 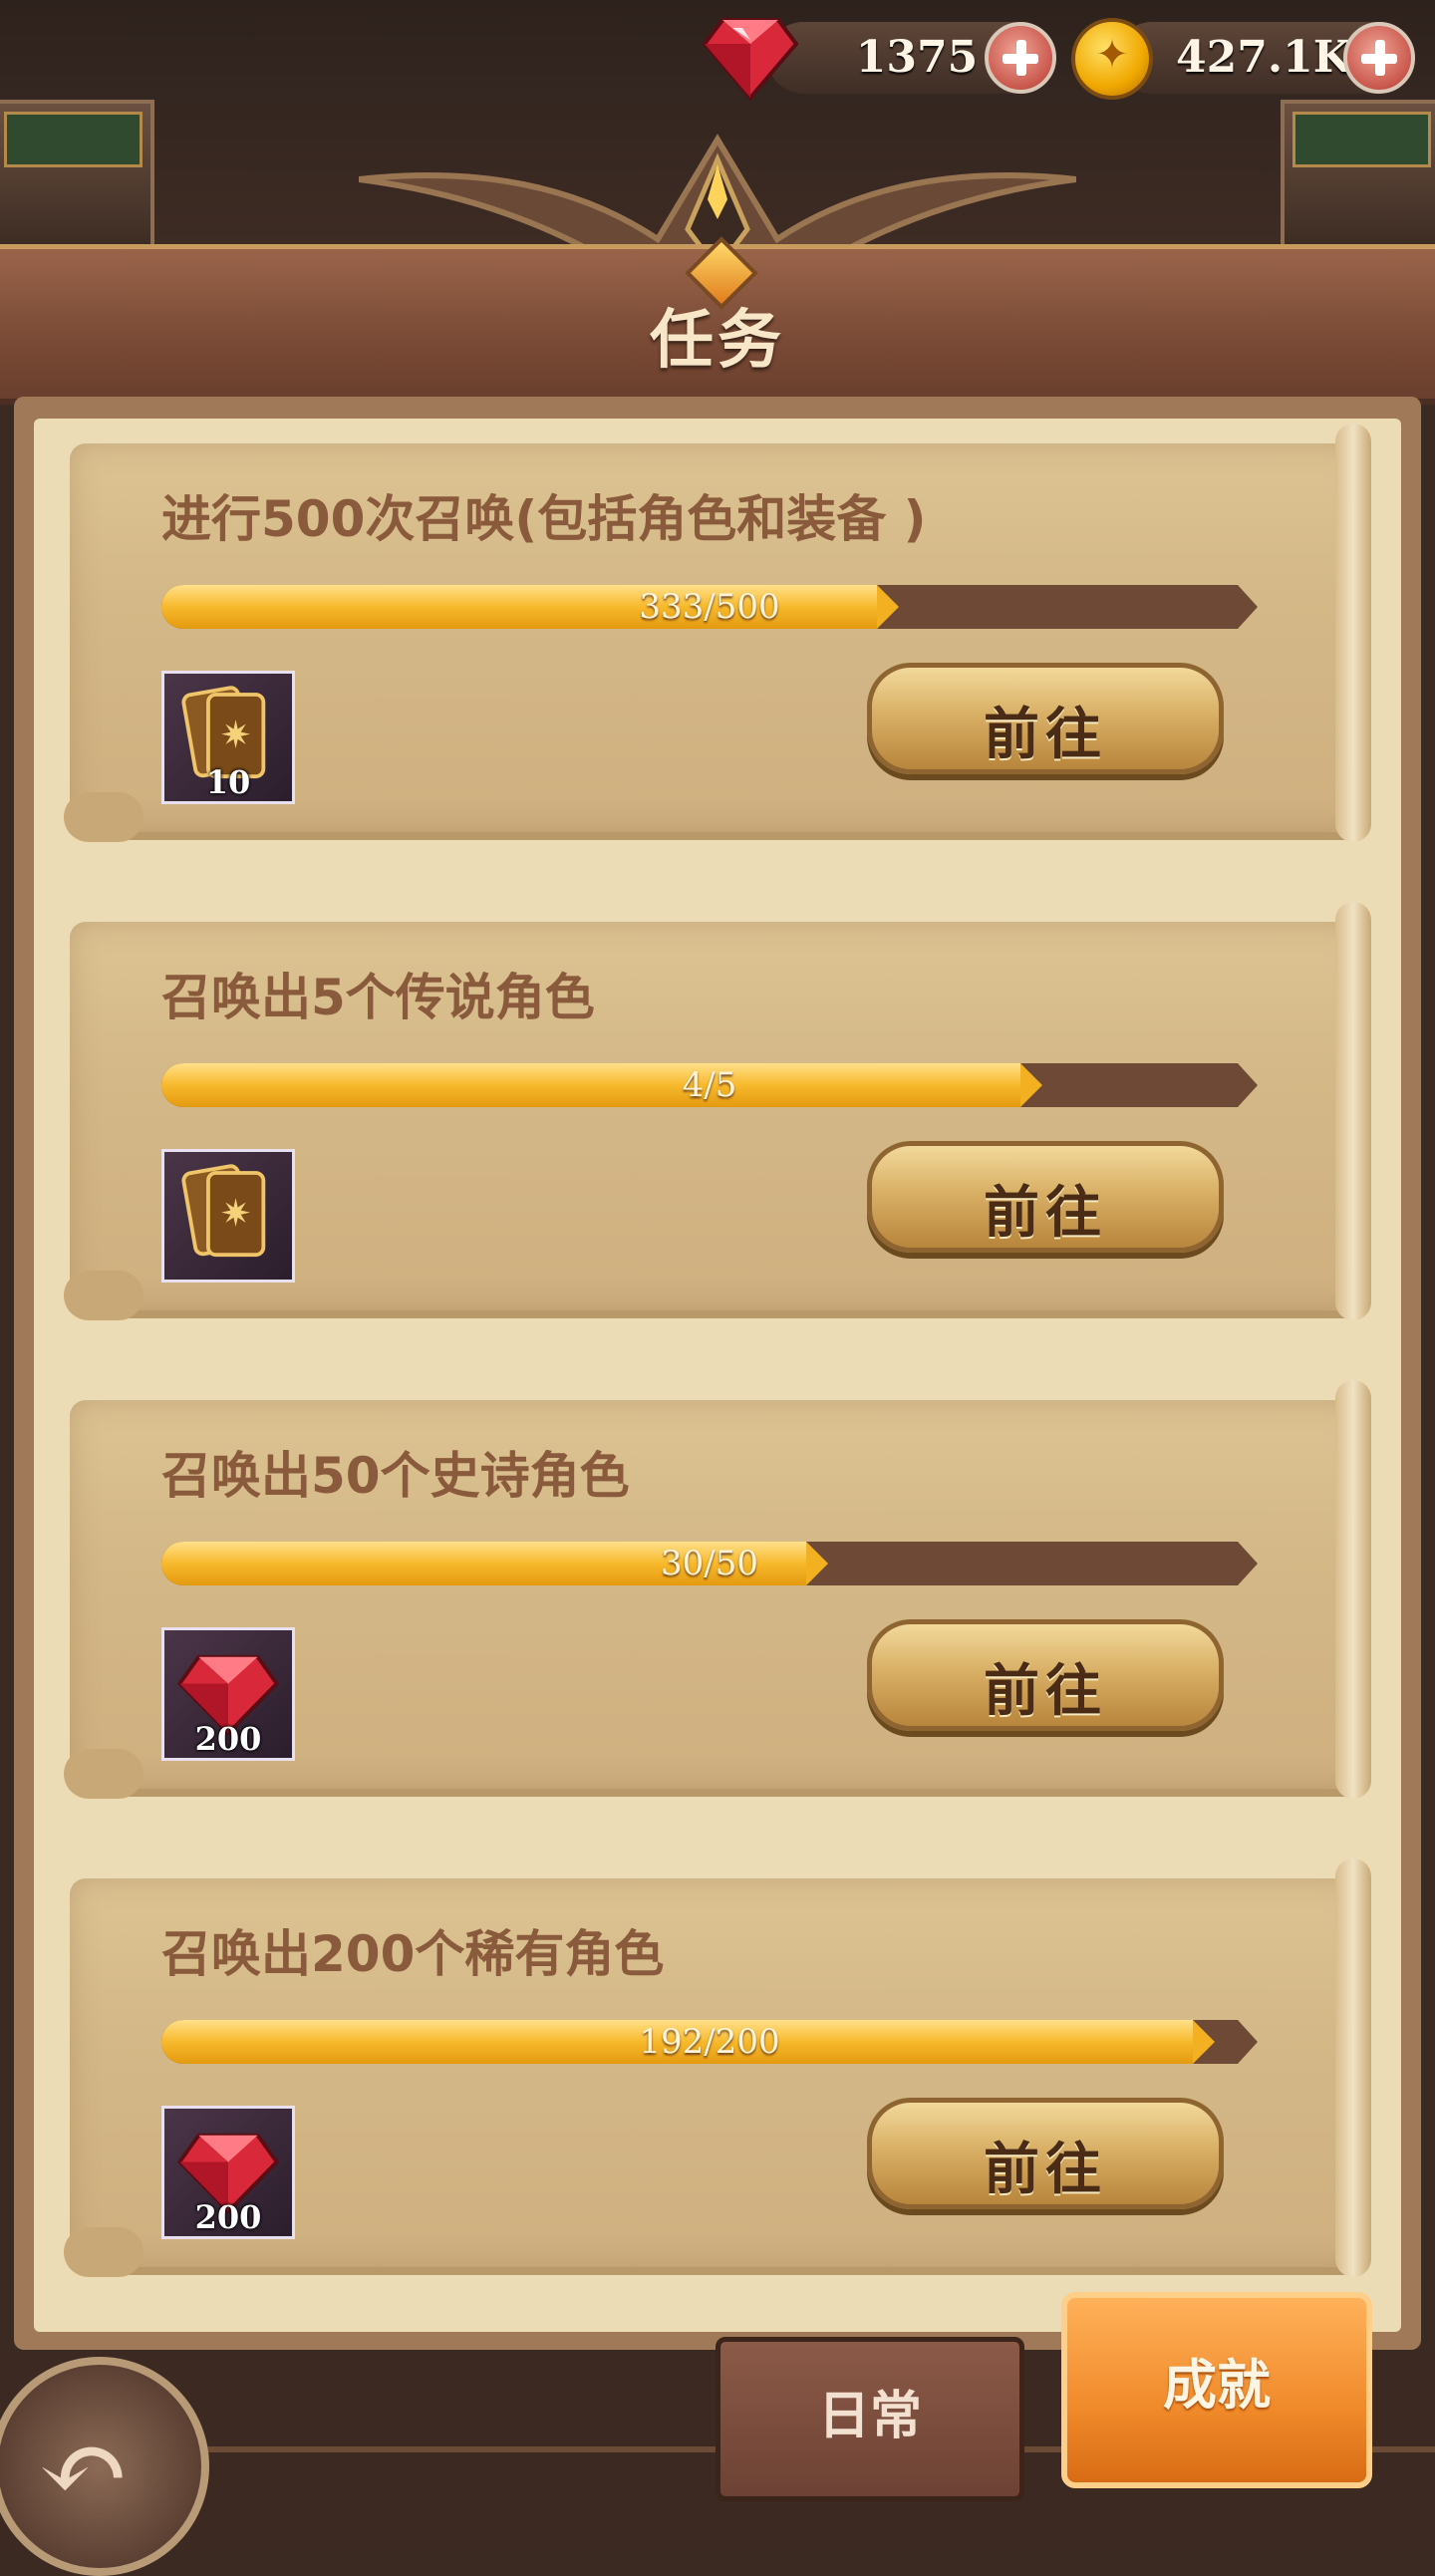 I want to click on page-title: 任务, so click(x=717, y=341).